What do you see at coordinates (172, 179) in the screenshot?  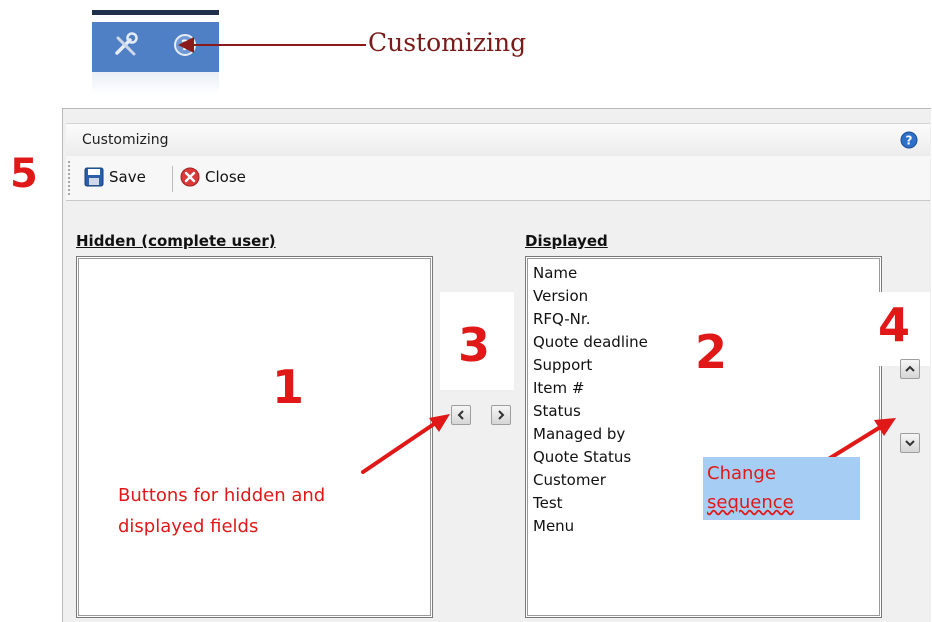 I see `toolbar-separator` at bounding box center [172, 179].